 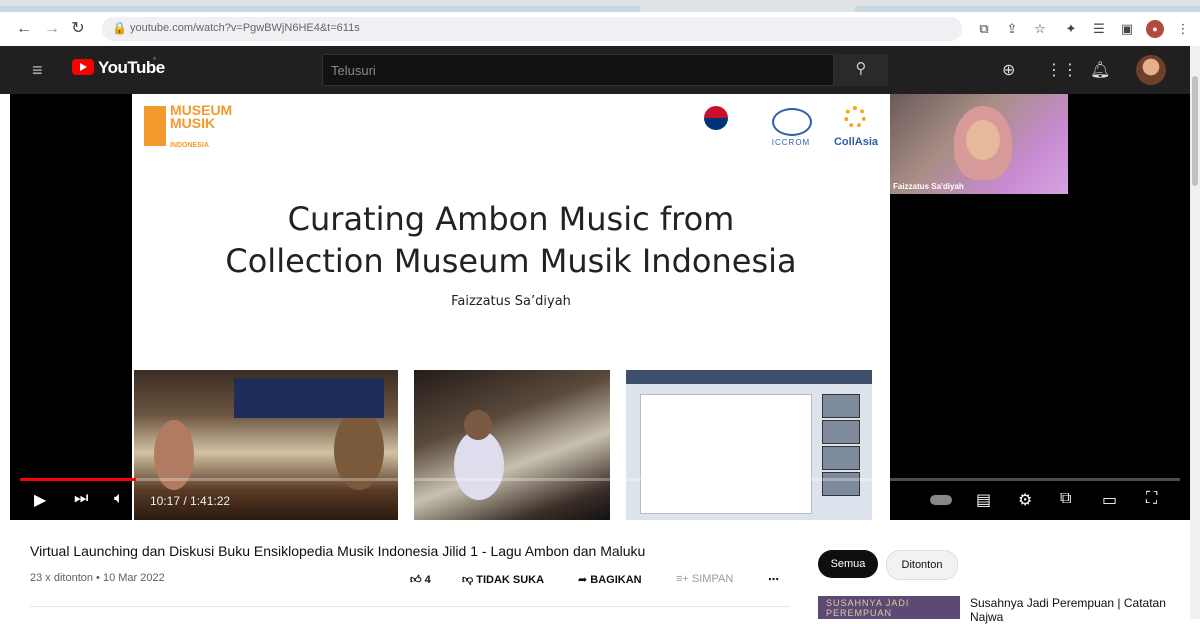 I want to click on logo-text-musik: MUSIK, so click(x=193, y=123).